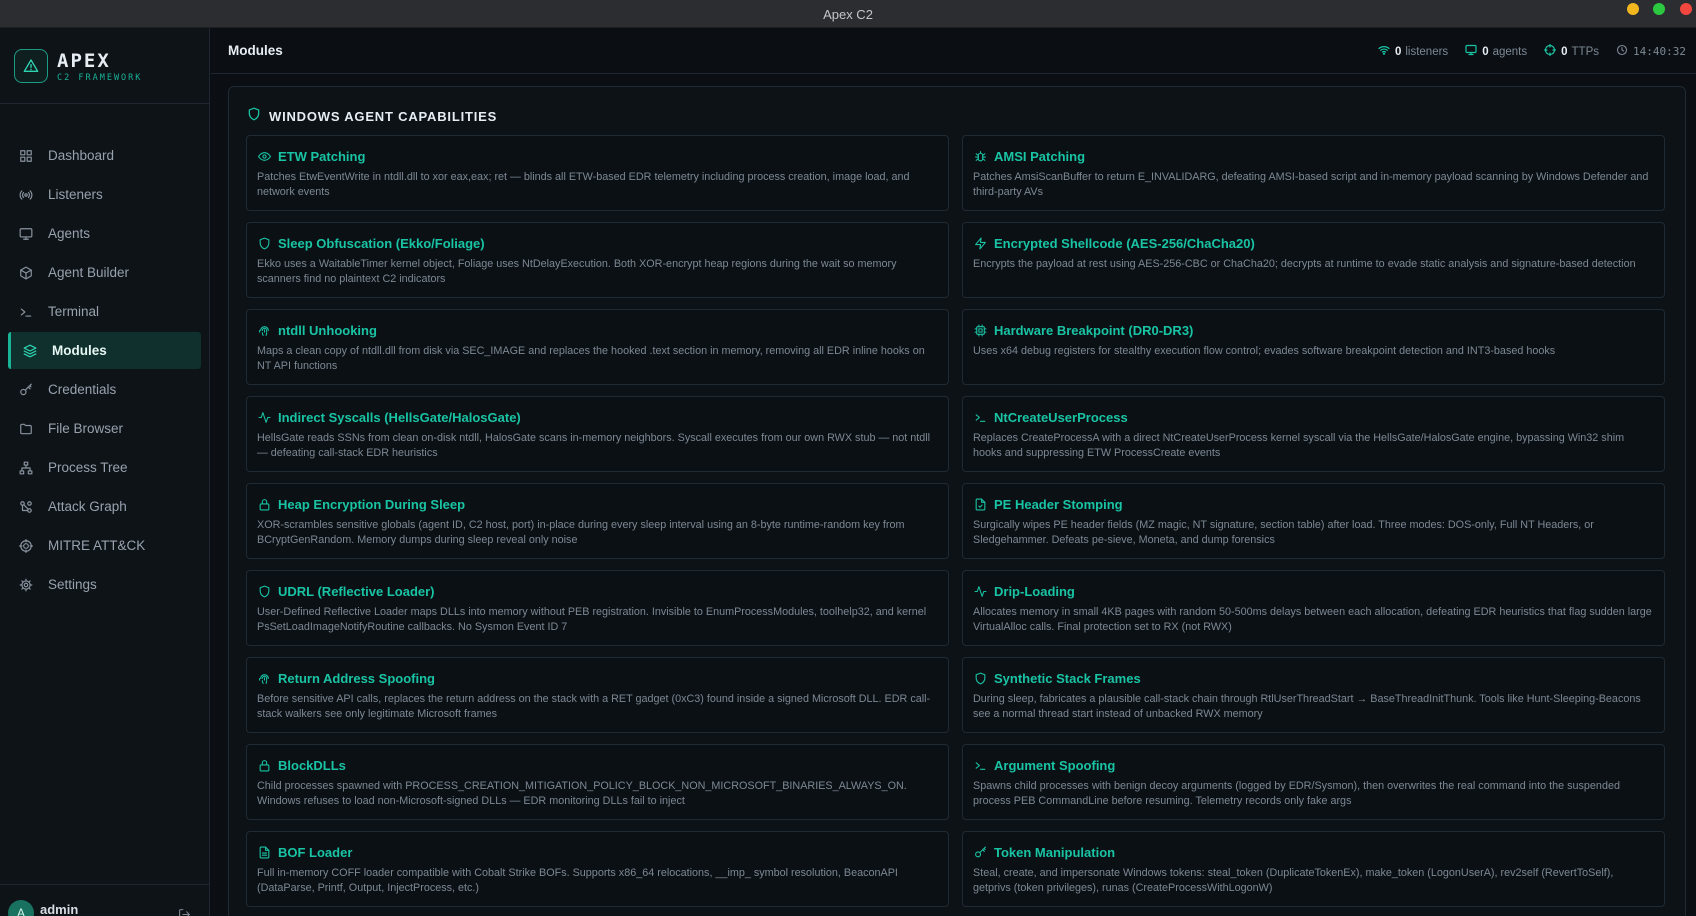 The image size is (1696, 916). What do you see at coordinates (980, 852) in the screenshot?
I see `key-icon` at bounding box center [980, 852].